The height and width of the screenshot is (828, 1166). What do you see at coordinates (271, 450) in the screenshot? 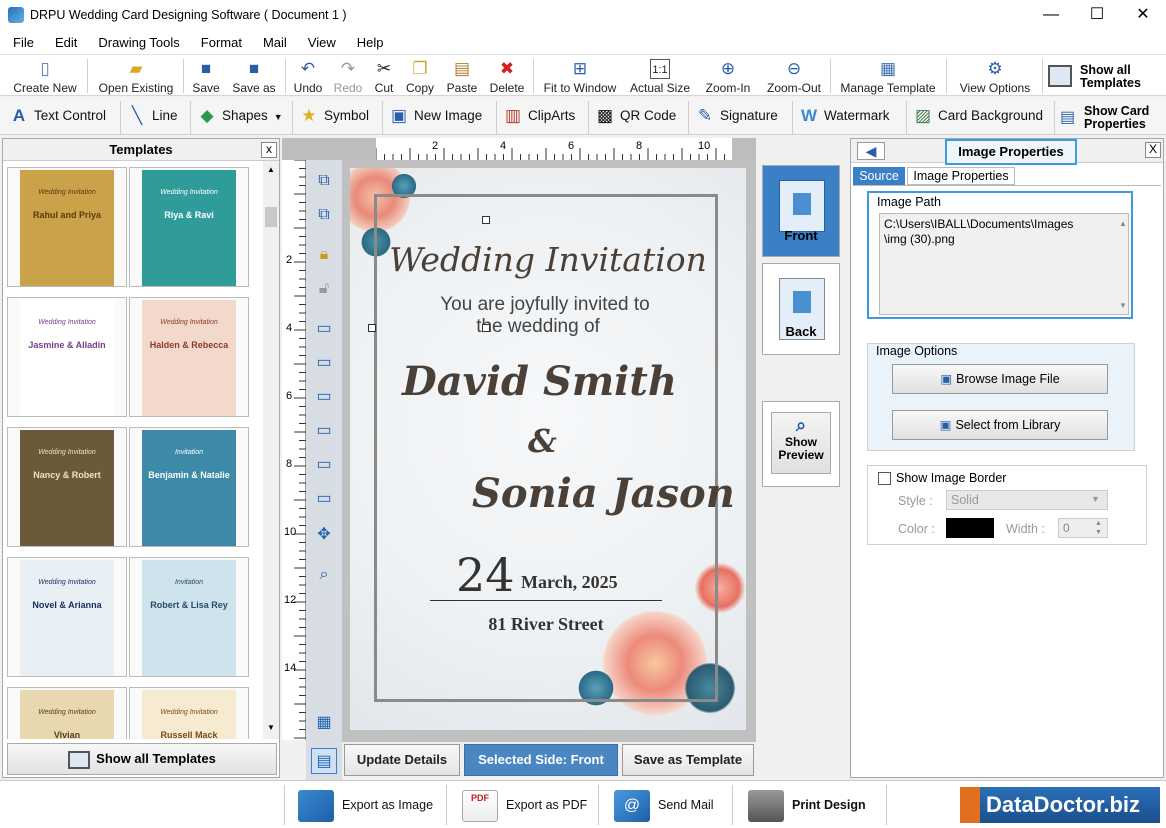
I see `templates-scrollbar: ▲ ▼` at bounding box center [271, 450].